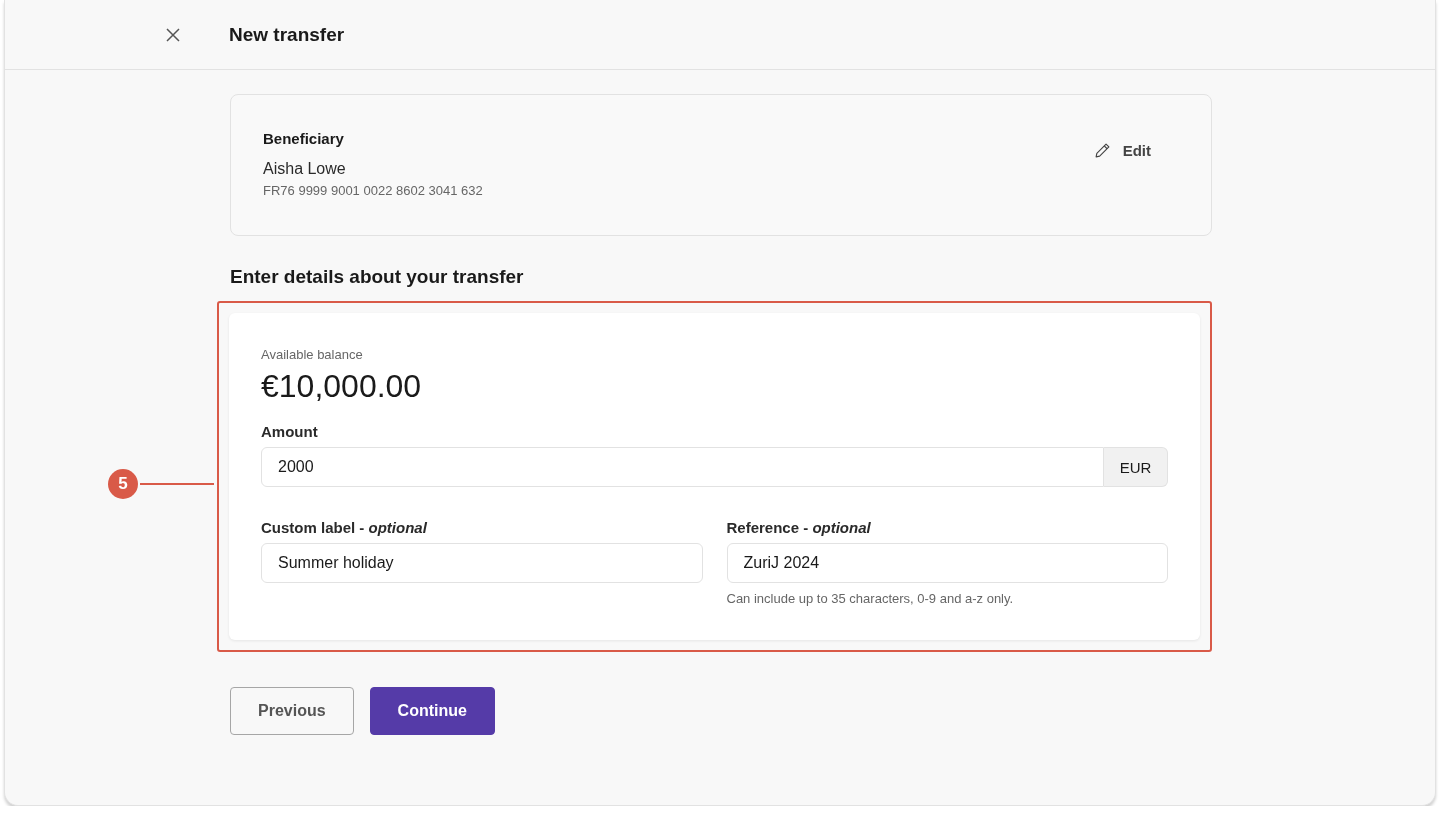 Image resolution: width=1440 pixels, height=814 pixels. I want to click on continue-button: Continue, so click(432, 711).